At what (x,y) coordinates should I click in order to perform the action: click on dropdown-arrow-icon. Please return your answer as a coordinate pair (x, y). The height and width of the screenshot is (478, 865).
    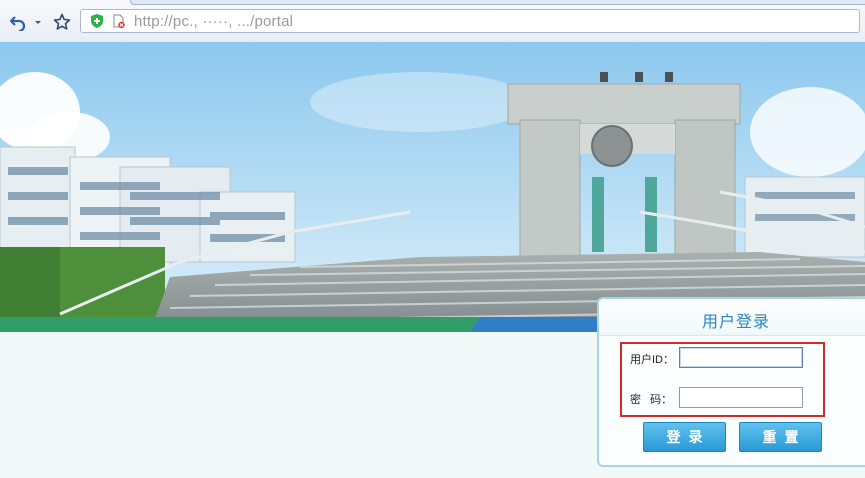
    Looking at the image, I should click on (38, 22).